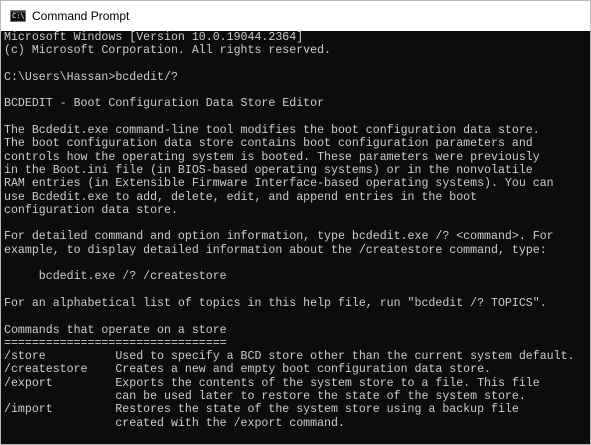  I want to click on console-line: configuration data store., so click(91, 210).